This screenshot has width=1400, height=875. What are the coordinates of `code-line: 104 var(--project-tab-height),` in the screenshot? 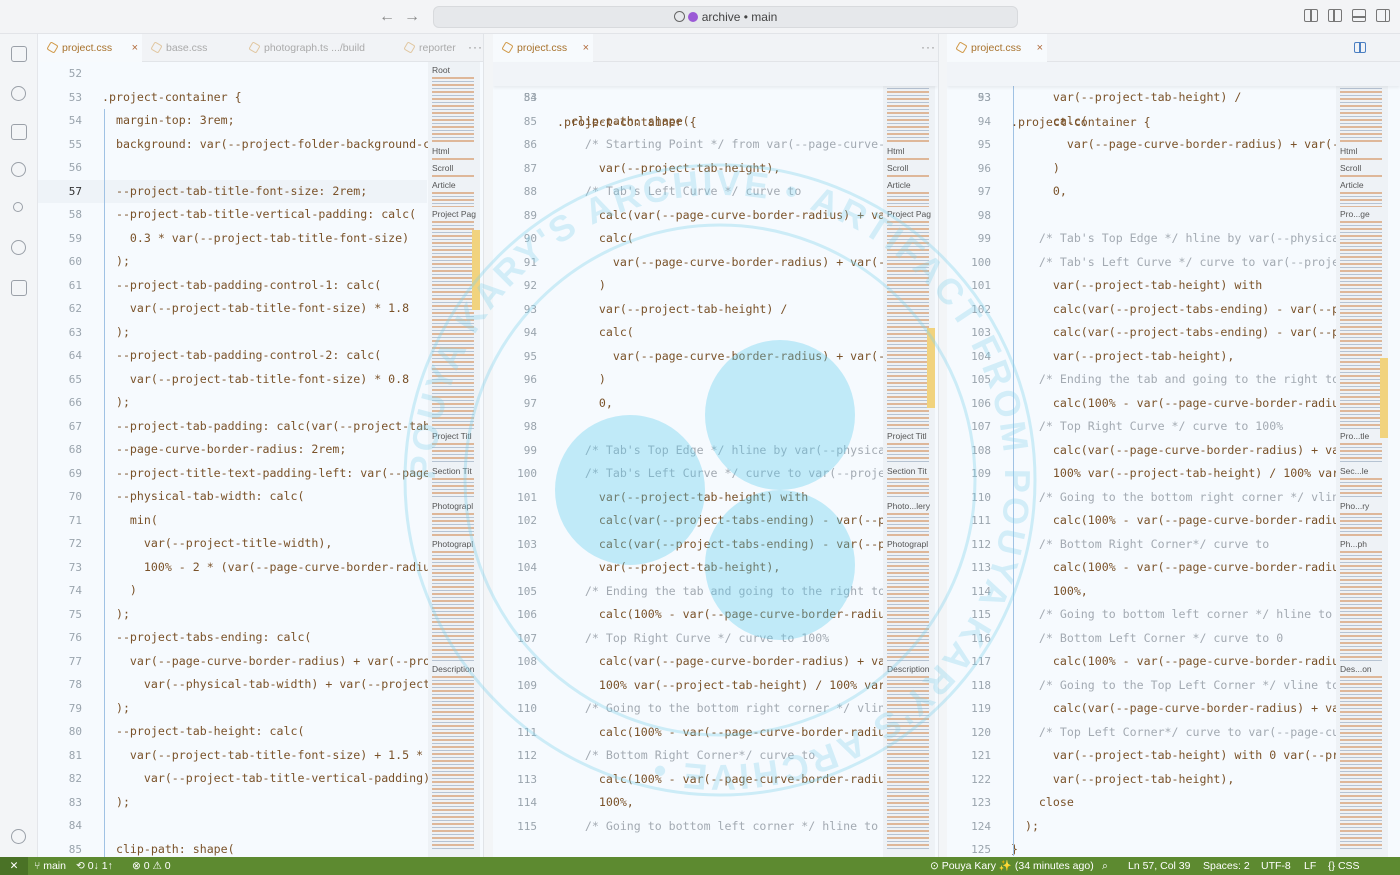 It's located at (1142, 357).